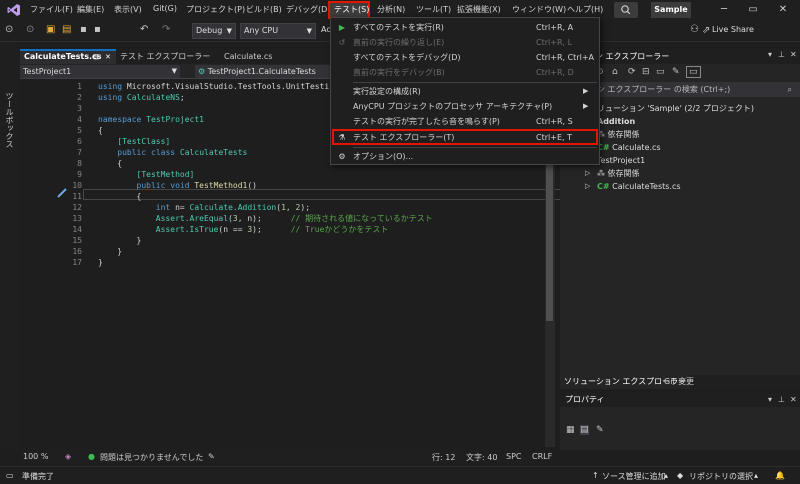  I want to click on live-share-icon: ⇗, so click(706, 30).